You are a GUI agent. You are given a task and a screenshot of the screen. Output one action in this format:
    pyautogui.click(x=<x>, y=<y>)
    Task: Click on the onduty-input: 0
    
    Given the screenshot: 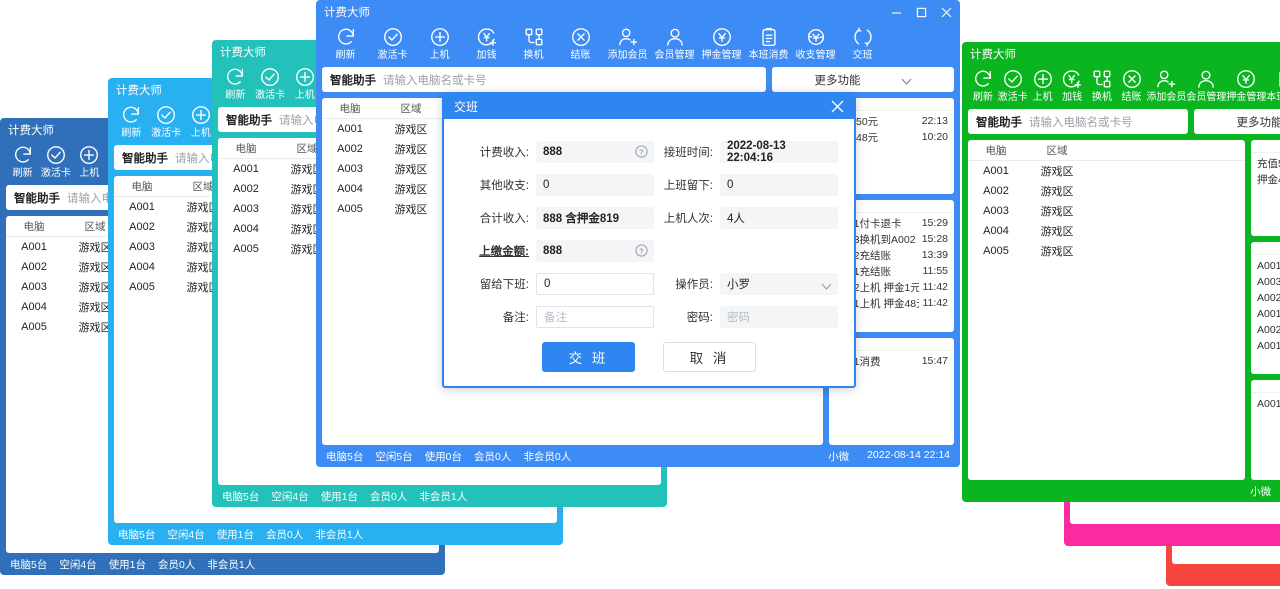 What is the action you would take?
    pyautogui.click(x=779, y=185)
    